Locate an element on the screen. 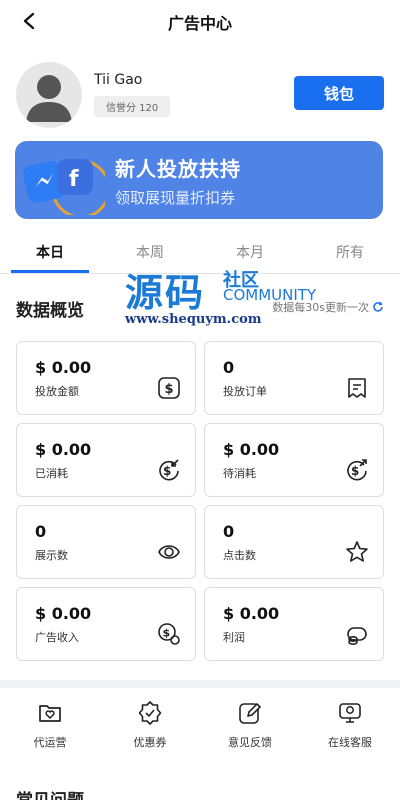 This screenshot has width=400, height=800. user-icon is located at coordinates (49, 98).